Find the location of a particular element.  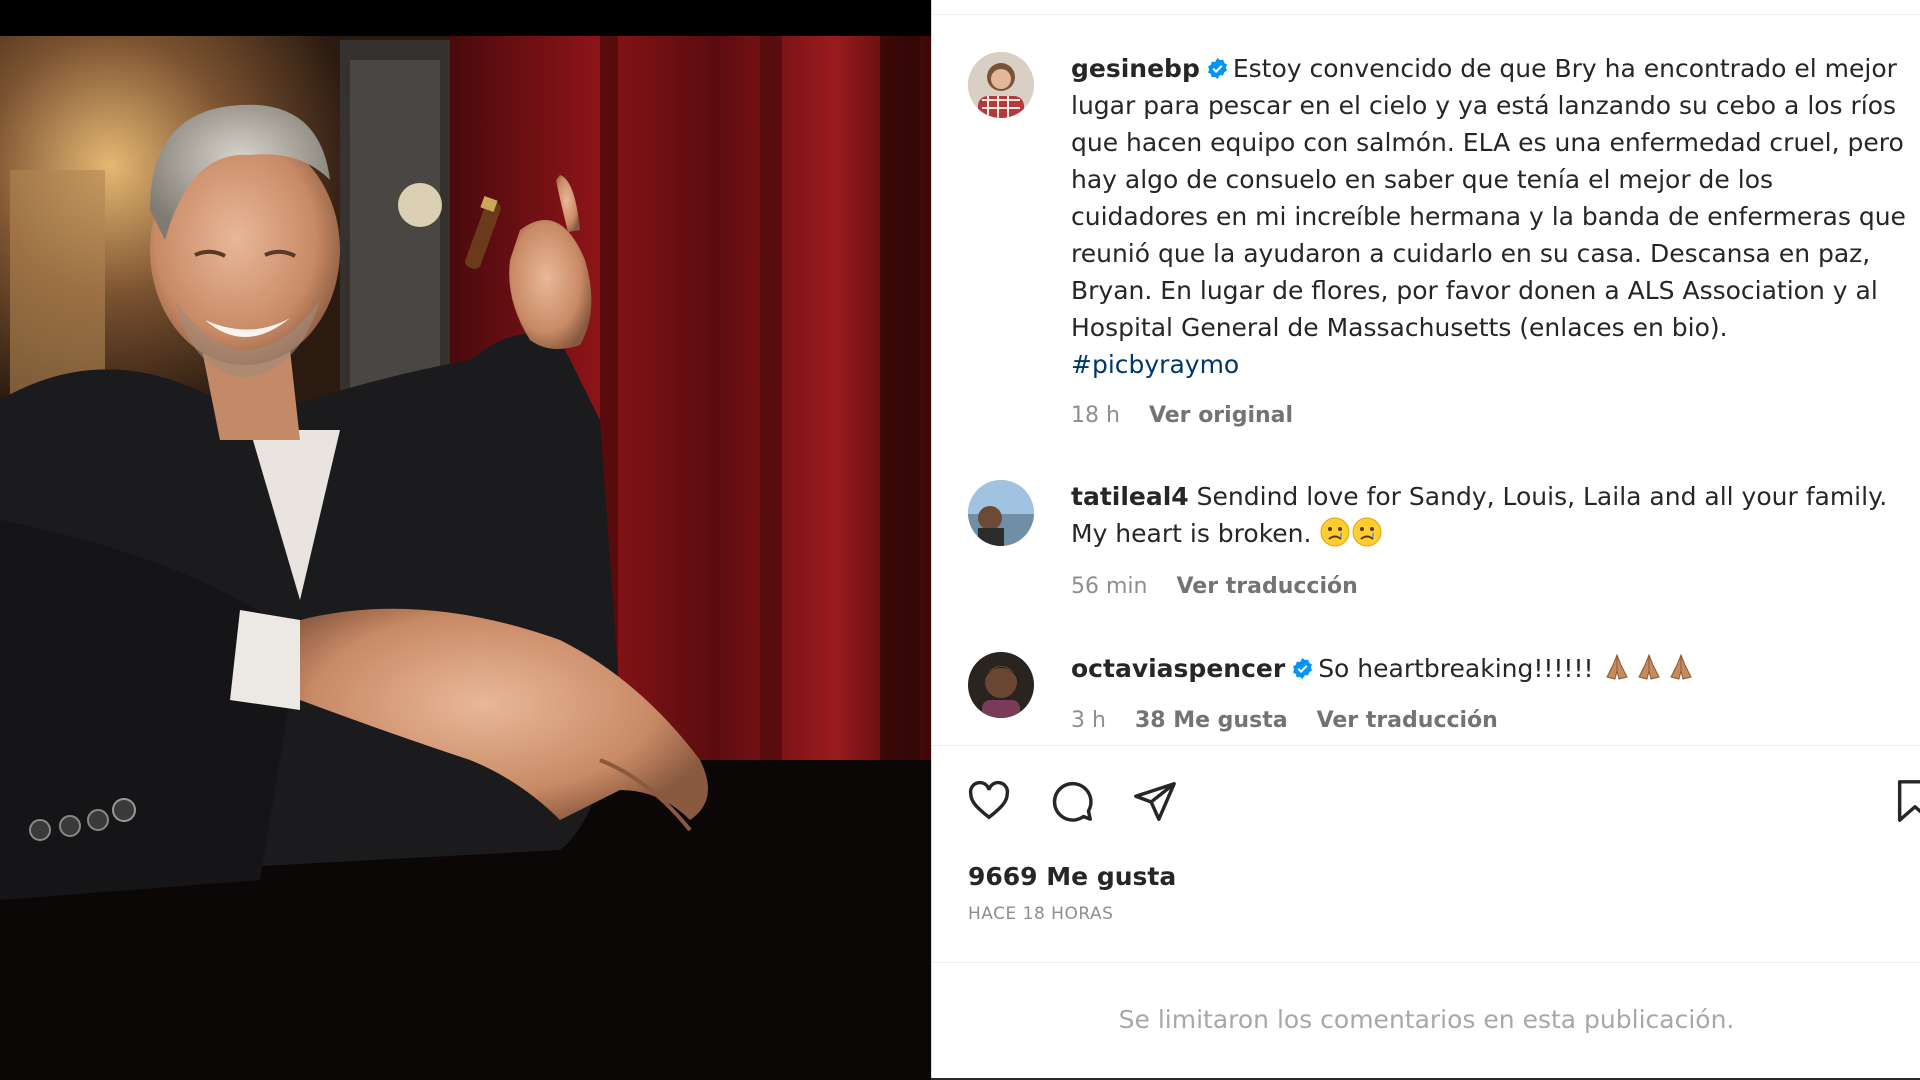

heart-icon is located at coordinates (989, 801).